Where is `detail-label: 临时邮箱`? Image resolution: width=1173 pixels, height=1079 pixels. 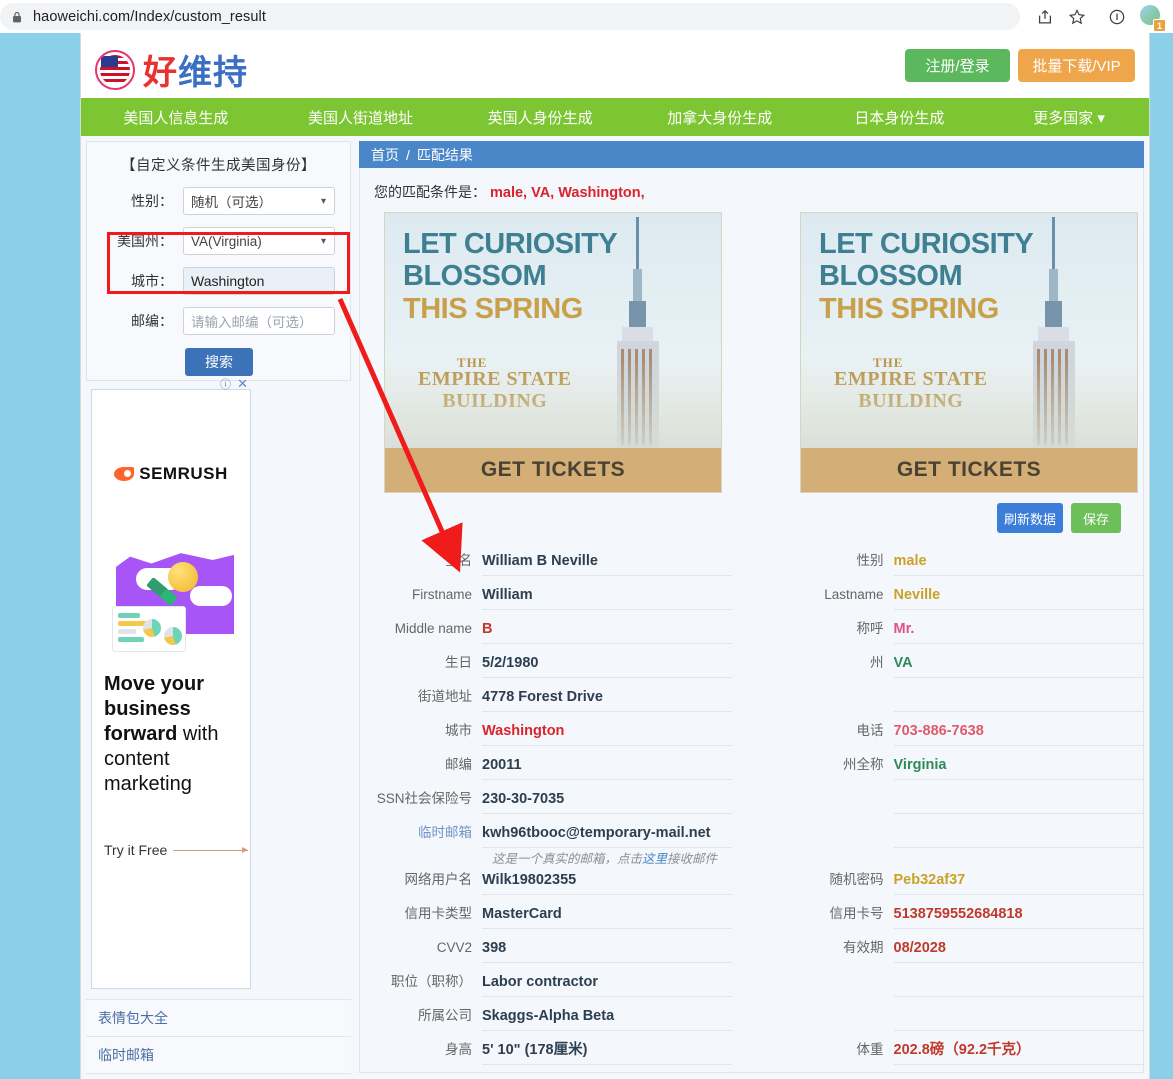
detail-label: 临时邮箱 is located at coordinates (421, 833).